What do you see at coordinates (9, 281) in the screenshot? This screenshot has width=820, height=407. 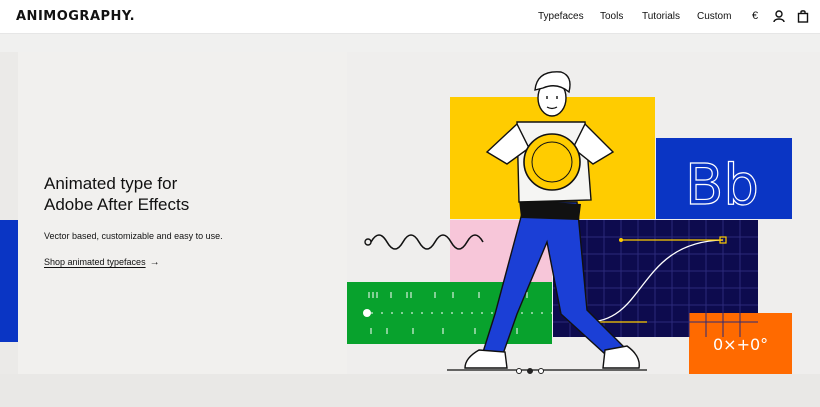 I see `prev-slide-accent` at bounding box center [9, 281].